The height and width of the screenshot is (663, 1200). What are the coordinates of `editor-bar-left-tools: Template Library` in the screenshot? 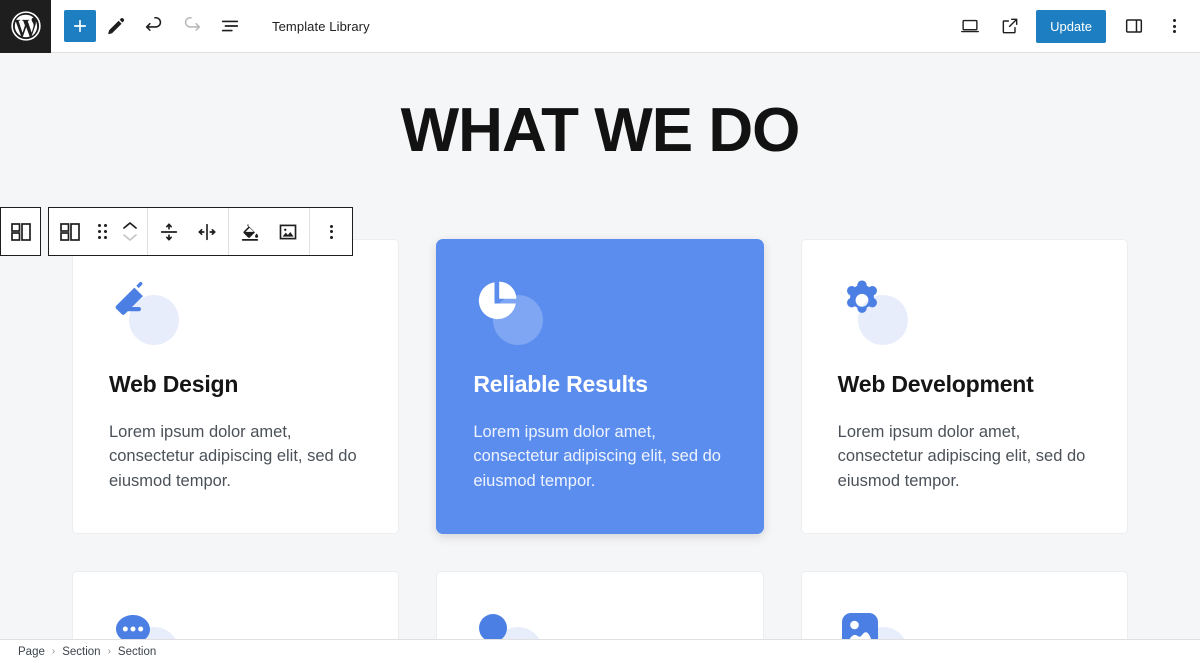 It's located at (210, 26).